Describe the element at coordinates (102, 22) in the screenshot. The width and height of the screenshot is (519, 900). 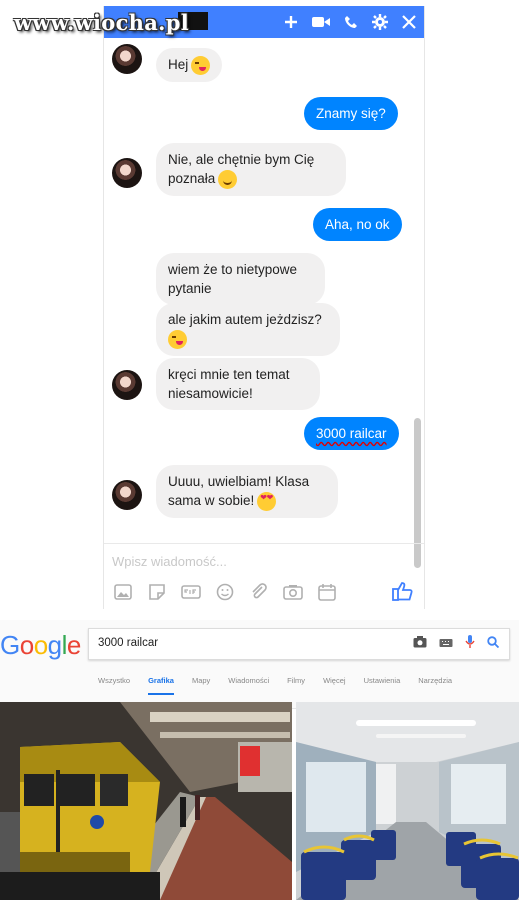
I see `watermark-logo: www.wiocha.pl` at that location.